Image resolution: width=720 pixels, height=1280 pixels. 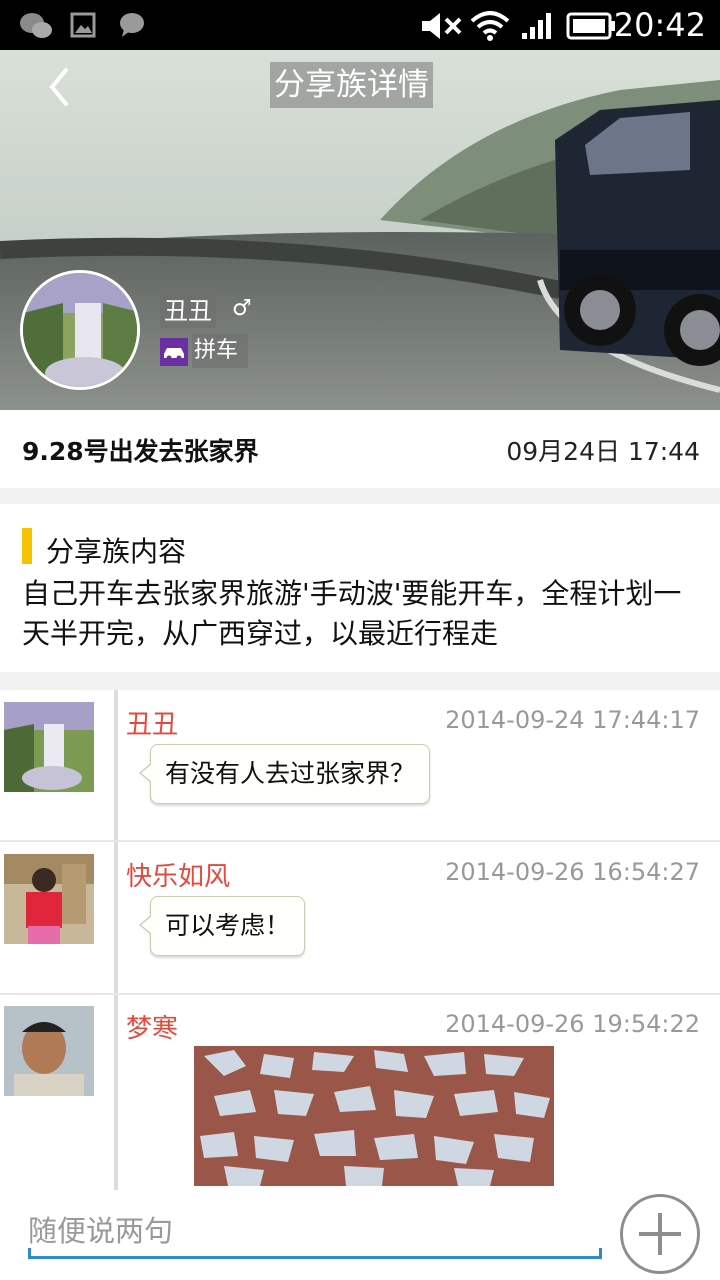 I want to click on content-heading: 分享族内容, so click(x=116, y=551).